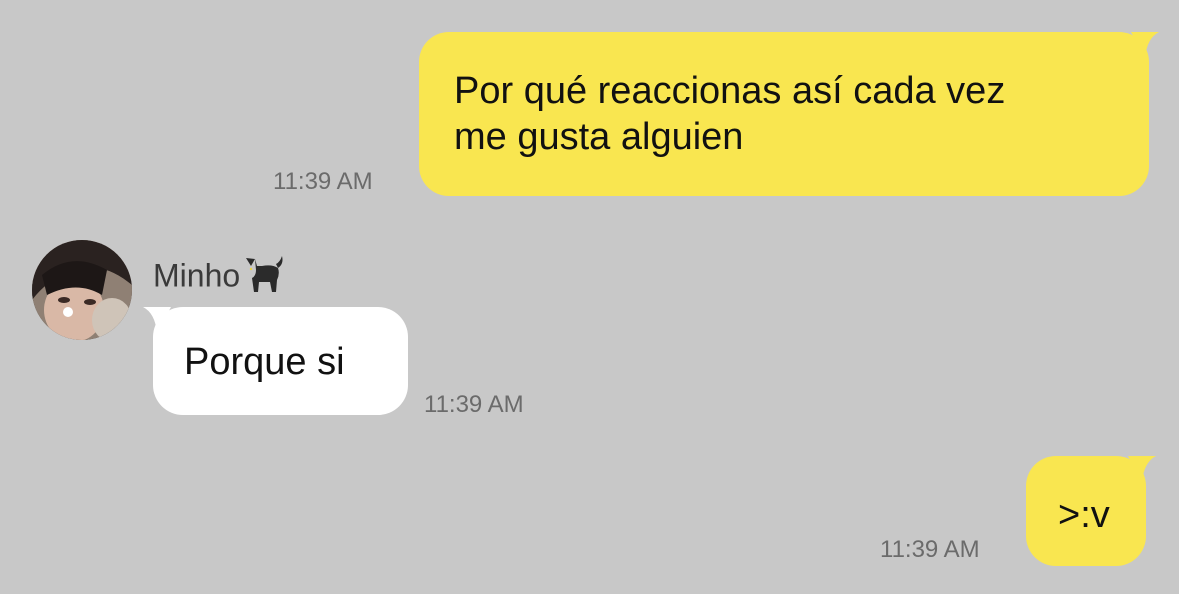 This screenshot has width=1179, height=594. I want to click on avatar-photo-icon, so click(82, 290).